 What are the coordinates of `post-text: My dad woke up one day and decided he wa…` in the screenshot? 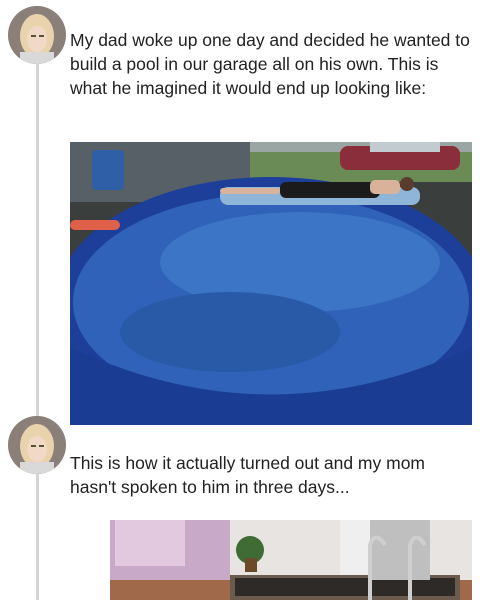 It's located at (270, 64).